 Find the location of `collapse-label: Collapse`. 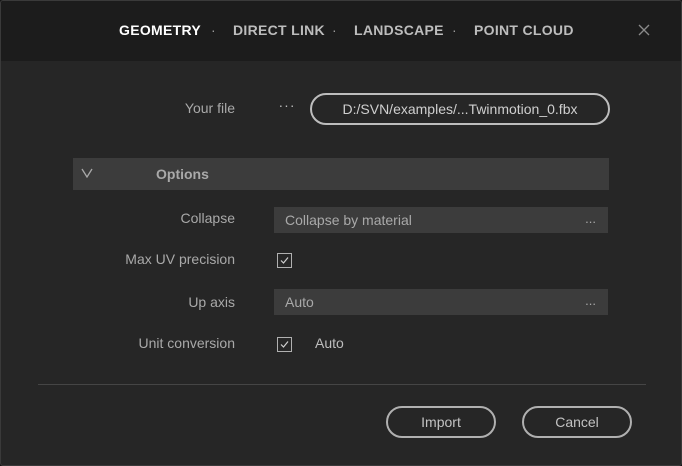

collapse-label: Collapse is located at coordinates (207, 218).